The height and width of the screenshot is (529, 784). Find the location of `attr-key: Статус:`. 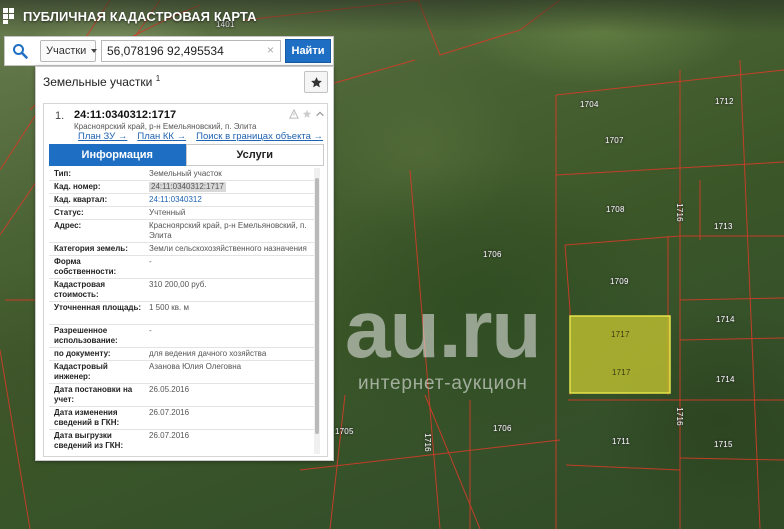

attr-key: Статус: is located at coordinates (69, 212).